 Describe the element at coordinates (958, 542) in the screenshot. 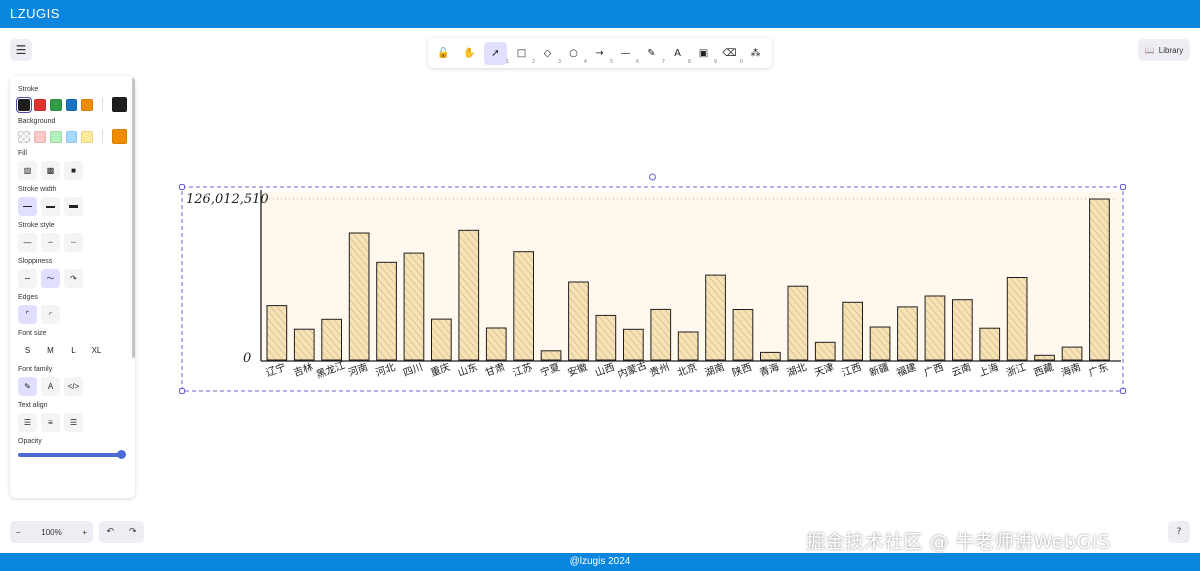

I see `watermark-text: 掘金技术社区 @ 牛老师讲WebGIS` at that location.